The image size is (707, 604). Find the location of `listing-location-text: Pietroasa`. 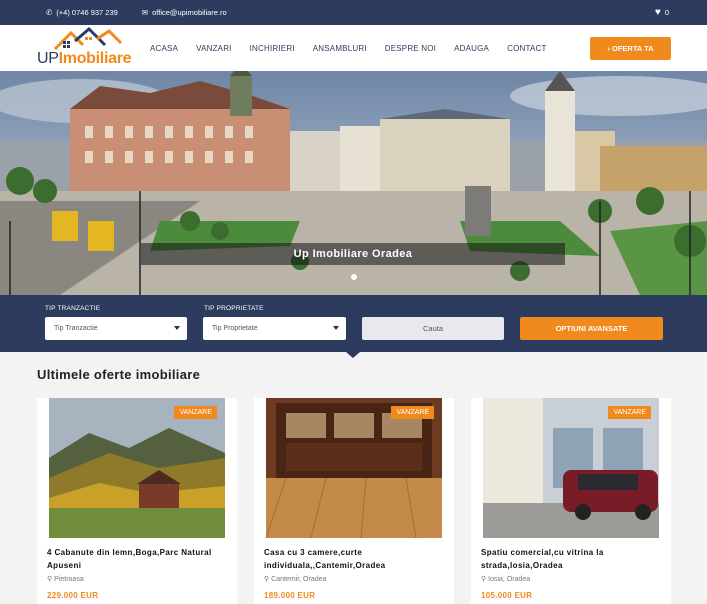

listing-location-text: Pietroasa is located at coordinates (69, 579).